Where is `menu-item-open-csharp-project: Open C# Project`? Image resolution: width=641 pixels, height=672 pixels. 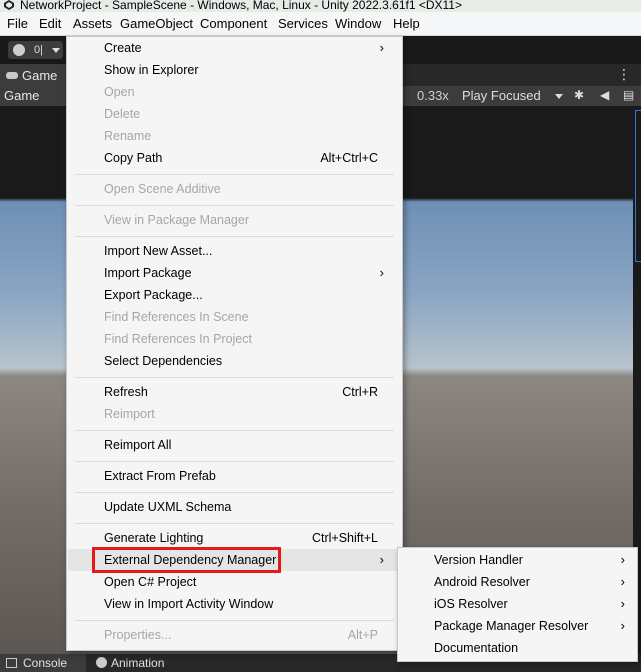 menu-item-open-csharp-project: Open C# Project is located at coordinates (241, 582).